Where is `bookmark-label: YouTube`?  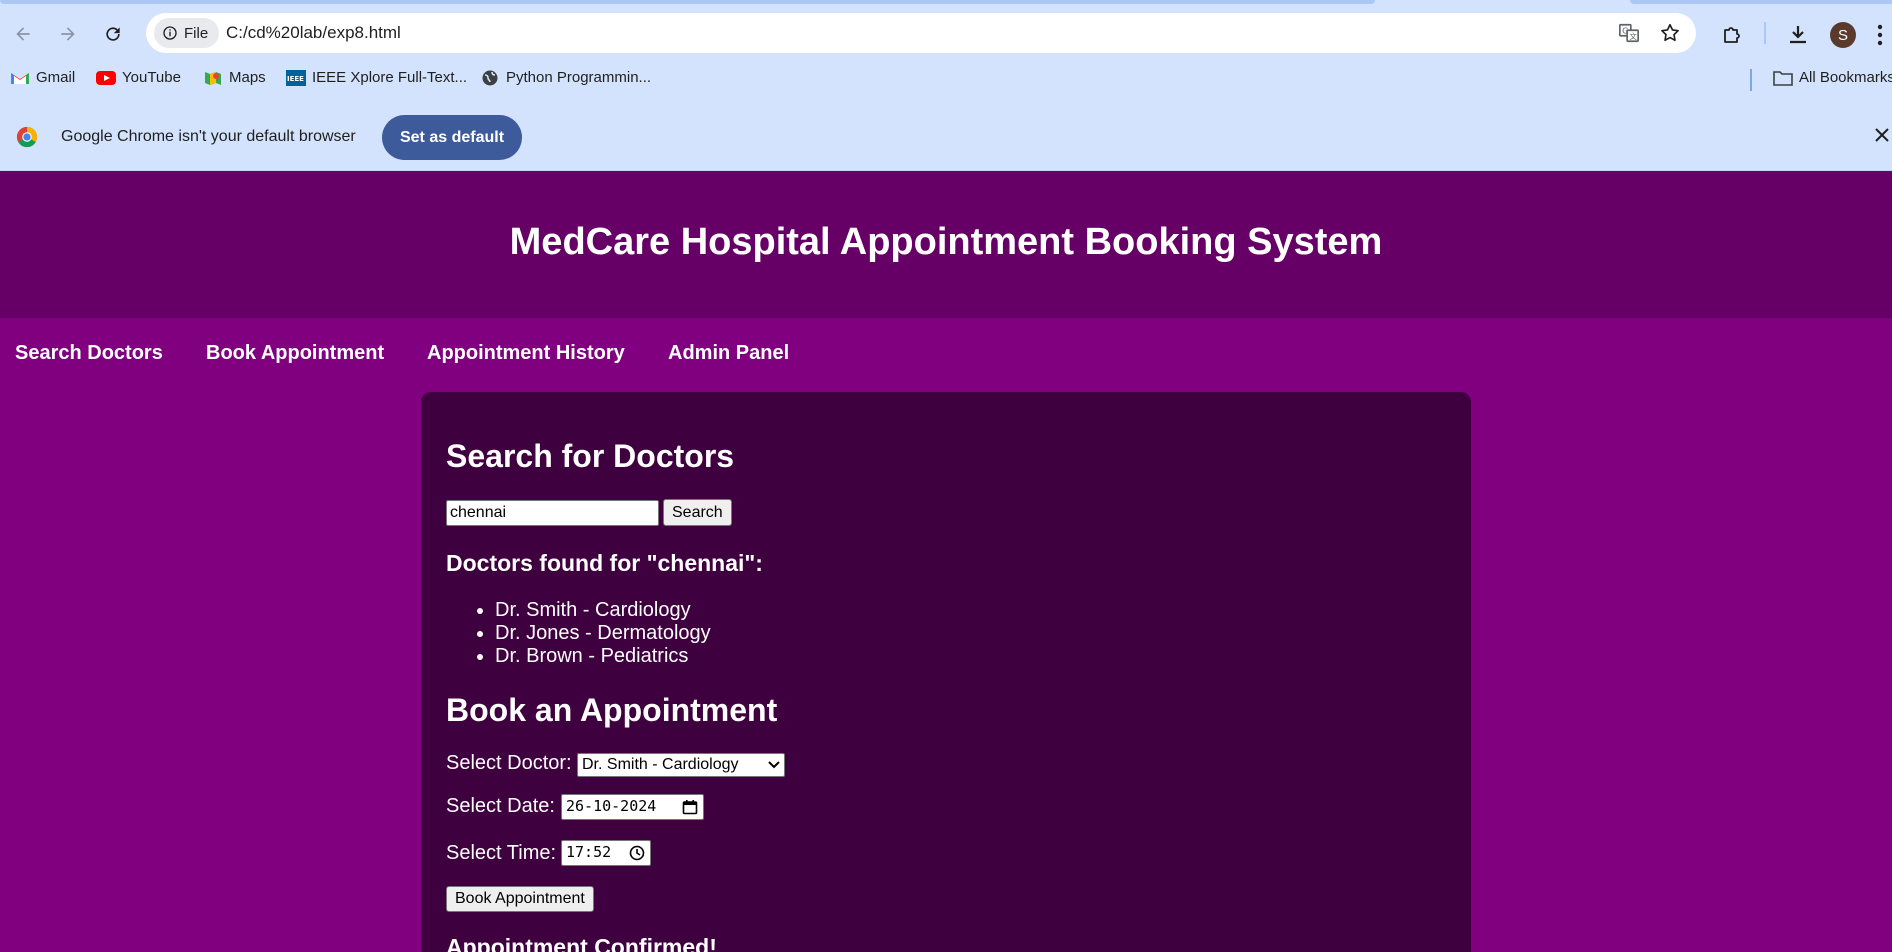
bookmark-label: YouTube is located at coordinates (151, 77).